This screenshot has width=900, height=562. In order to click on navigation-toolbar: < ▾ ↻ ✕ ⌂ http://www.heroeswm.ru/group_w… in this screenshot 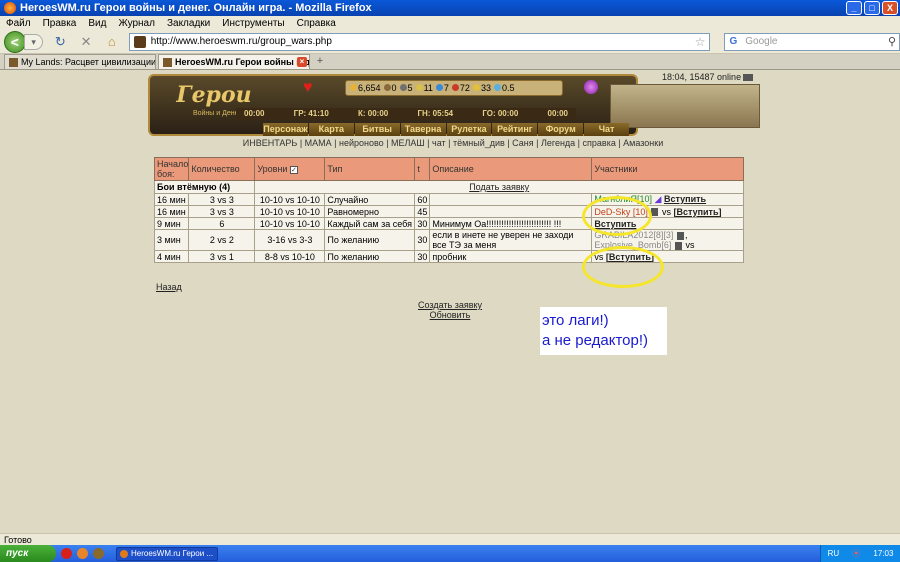, I will do `click(450, 42)`.